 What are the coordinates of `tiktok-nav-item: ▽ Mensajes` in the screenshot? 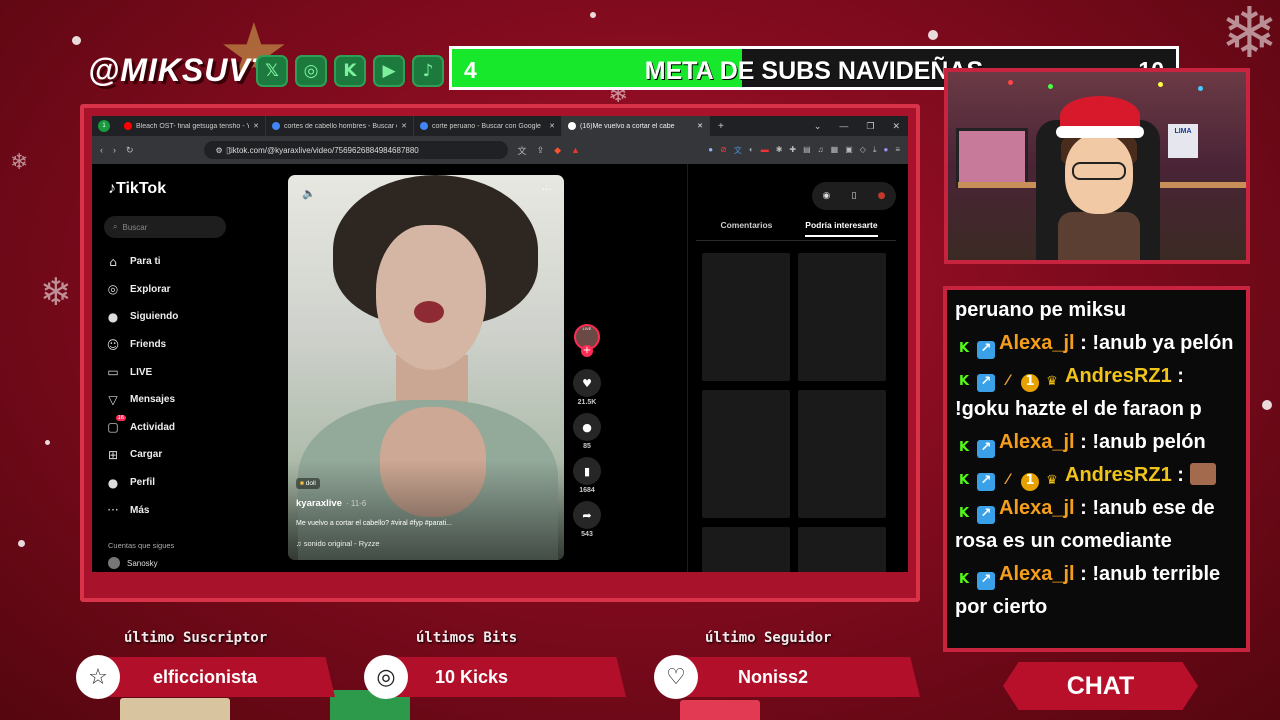 It's located at (142, 400).